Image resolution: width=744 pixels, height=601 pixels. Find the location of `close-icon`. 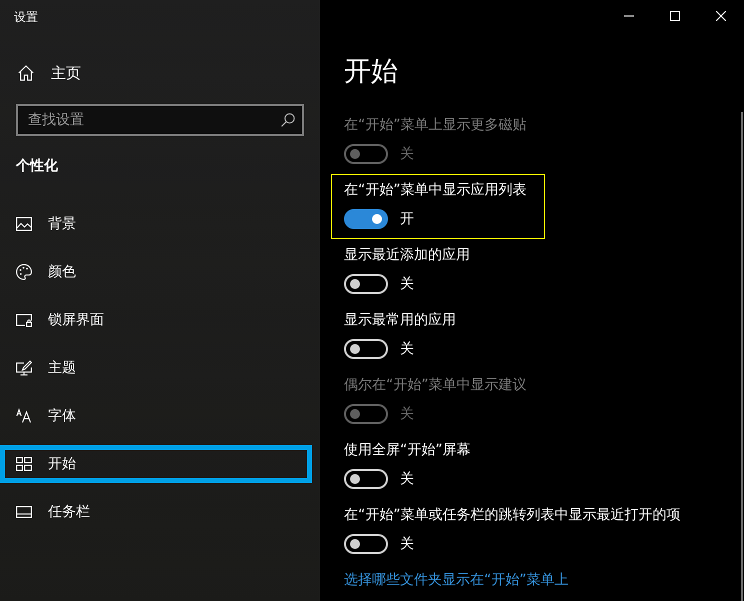

close-icon is located at coordinates (721, 16).